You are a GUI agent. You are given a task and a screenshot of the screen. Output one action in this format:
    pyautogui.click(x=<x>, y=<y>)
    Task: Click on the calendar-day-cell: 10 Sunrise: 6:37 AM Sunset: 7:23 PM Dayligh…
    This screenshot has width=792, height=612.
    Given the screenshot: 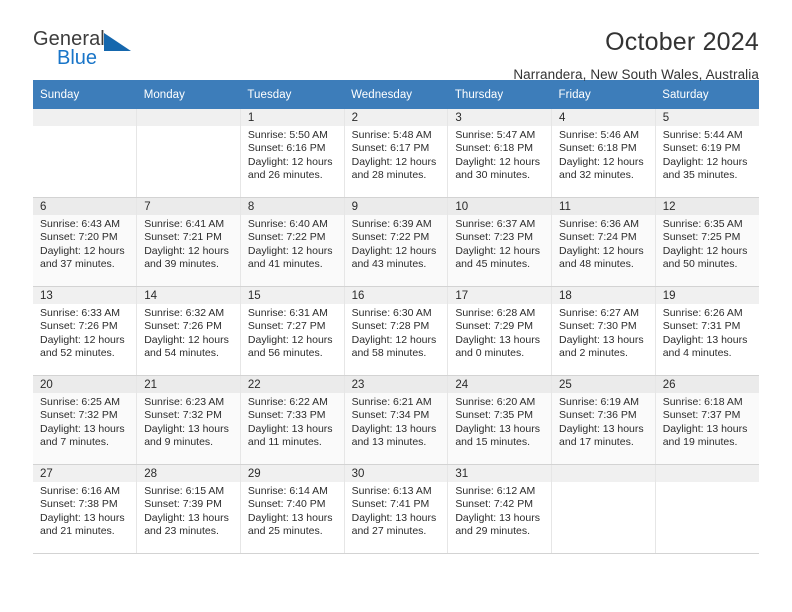 What is the action you would take?
    pyautogui.click(x=500, y=242)
    